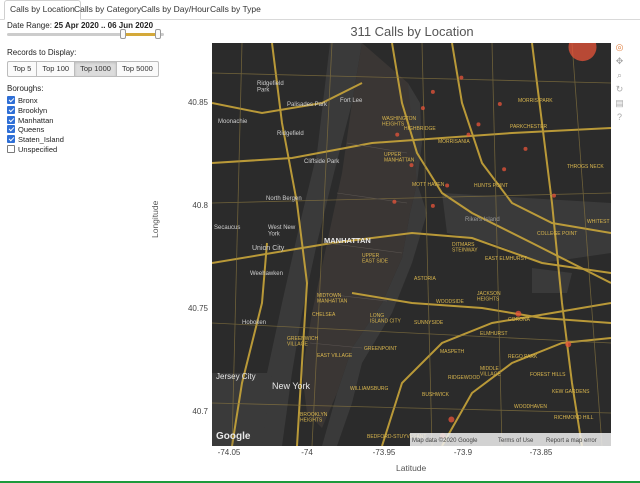  What do you see at coordinates (22, 69) in the screenshot?
I see `top-5-button: Top 5` at bounding box center [22, 69].